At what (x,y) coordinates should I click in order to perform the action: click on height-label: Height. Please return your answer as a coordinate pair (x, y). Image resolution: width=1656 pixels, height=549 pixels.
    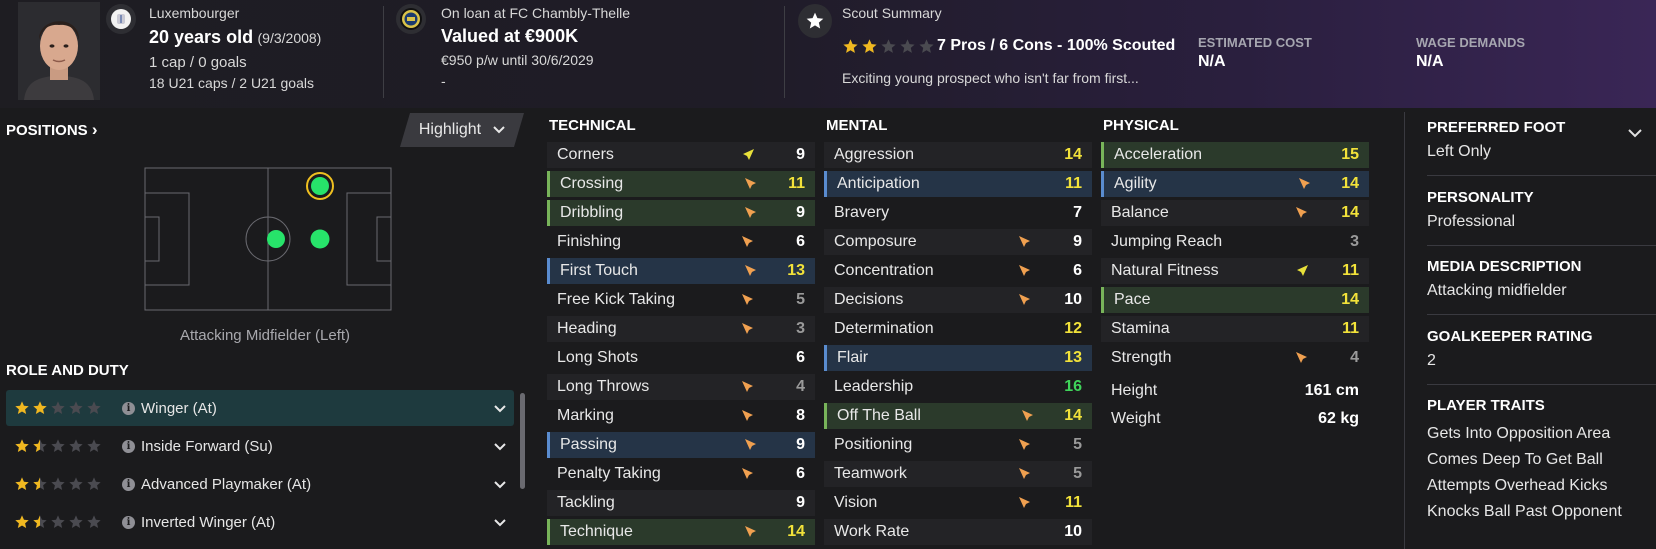
    Looking at the image, I should click on (1134, 390).